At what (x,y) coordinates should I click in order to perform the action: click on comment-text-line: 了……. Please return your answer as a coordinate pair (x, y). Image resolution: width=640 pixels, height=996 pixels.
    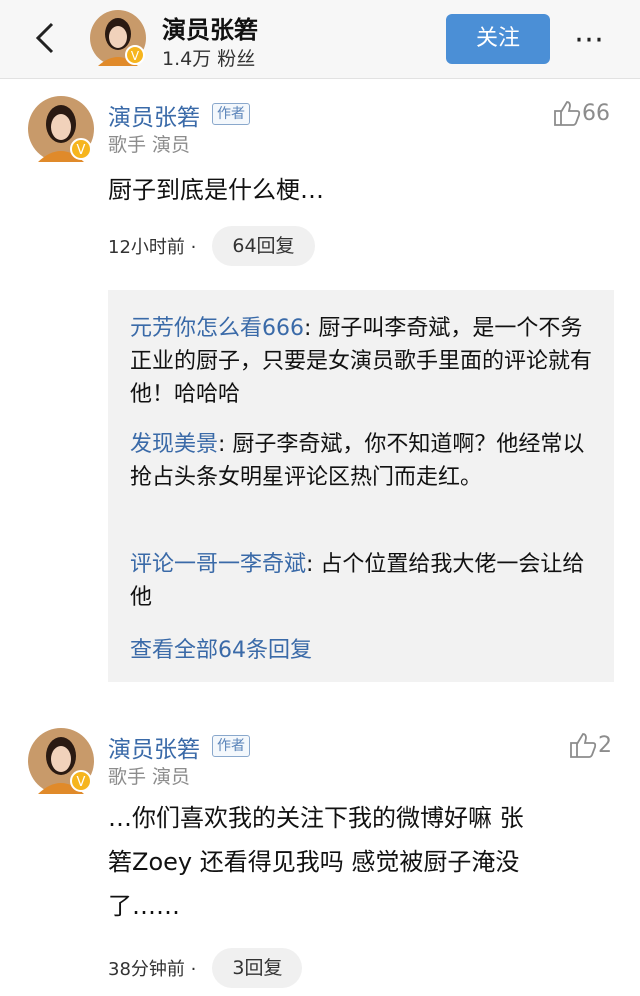
    Looking at the image, I should click on (144, 906).